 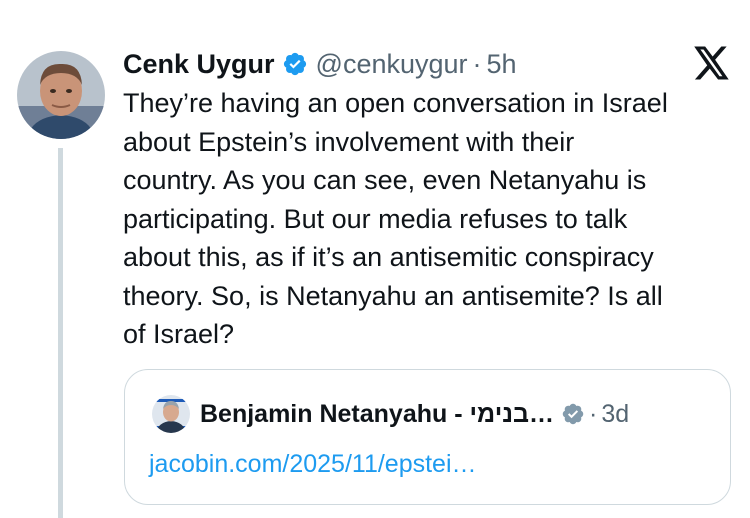 I want to click on author-avatar, so click(x=61, y=95).